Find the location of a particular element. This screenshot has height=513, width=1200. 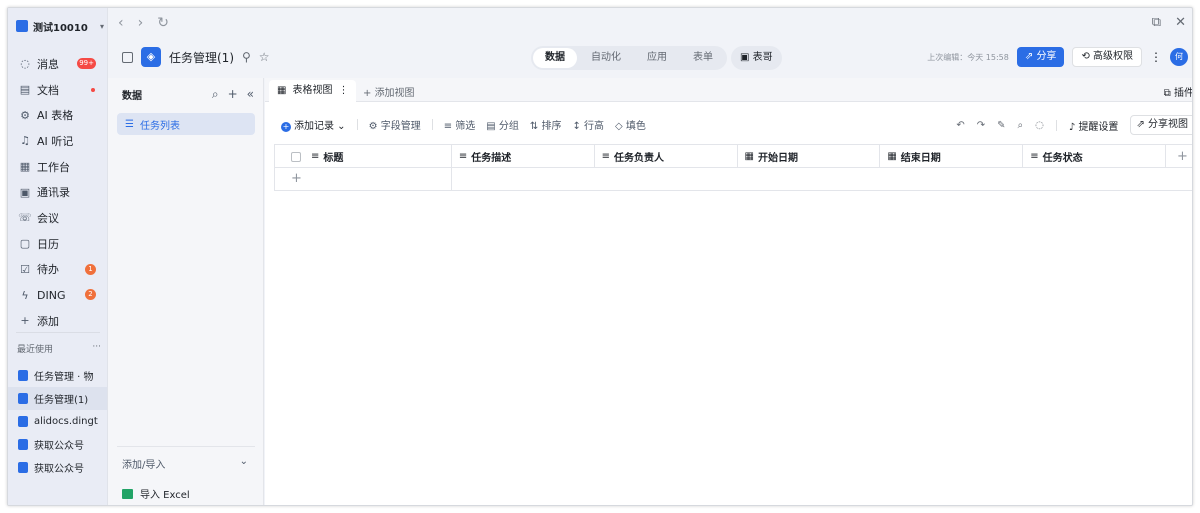

share-view-label: 分享视图 is located at coordinates (1168, 124).